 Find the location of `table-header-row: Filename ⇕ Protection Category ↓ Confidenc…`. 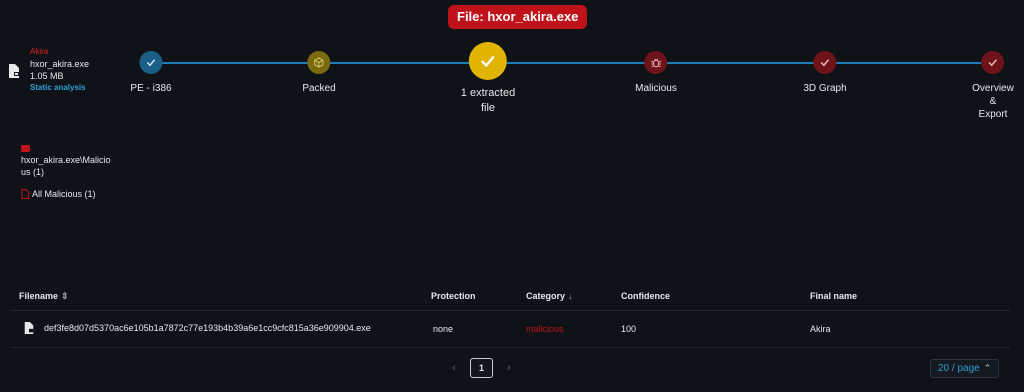

table-header-row: Filename ⇕ Protection Category ↓ Confidenc… is located at coordinates (510, 296).